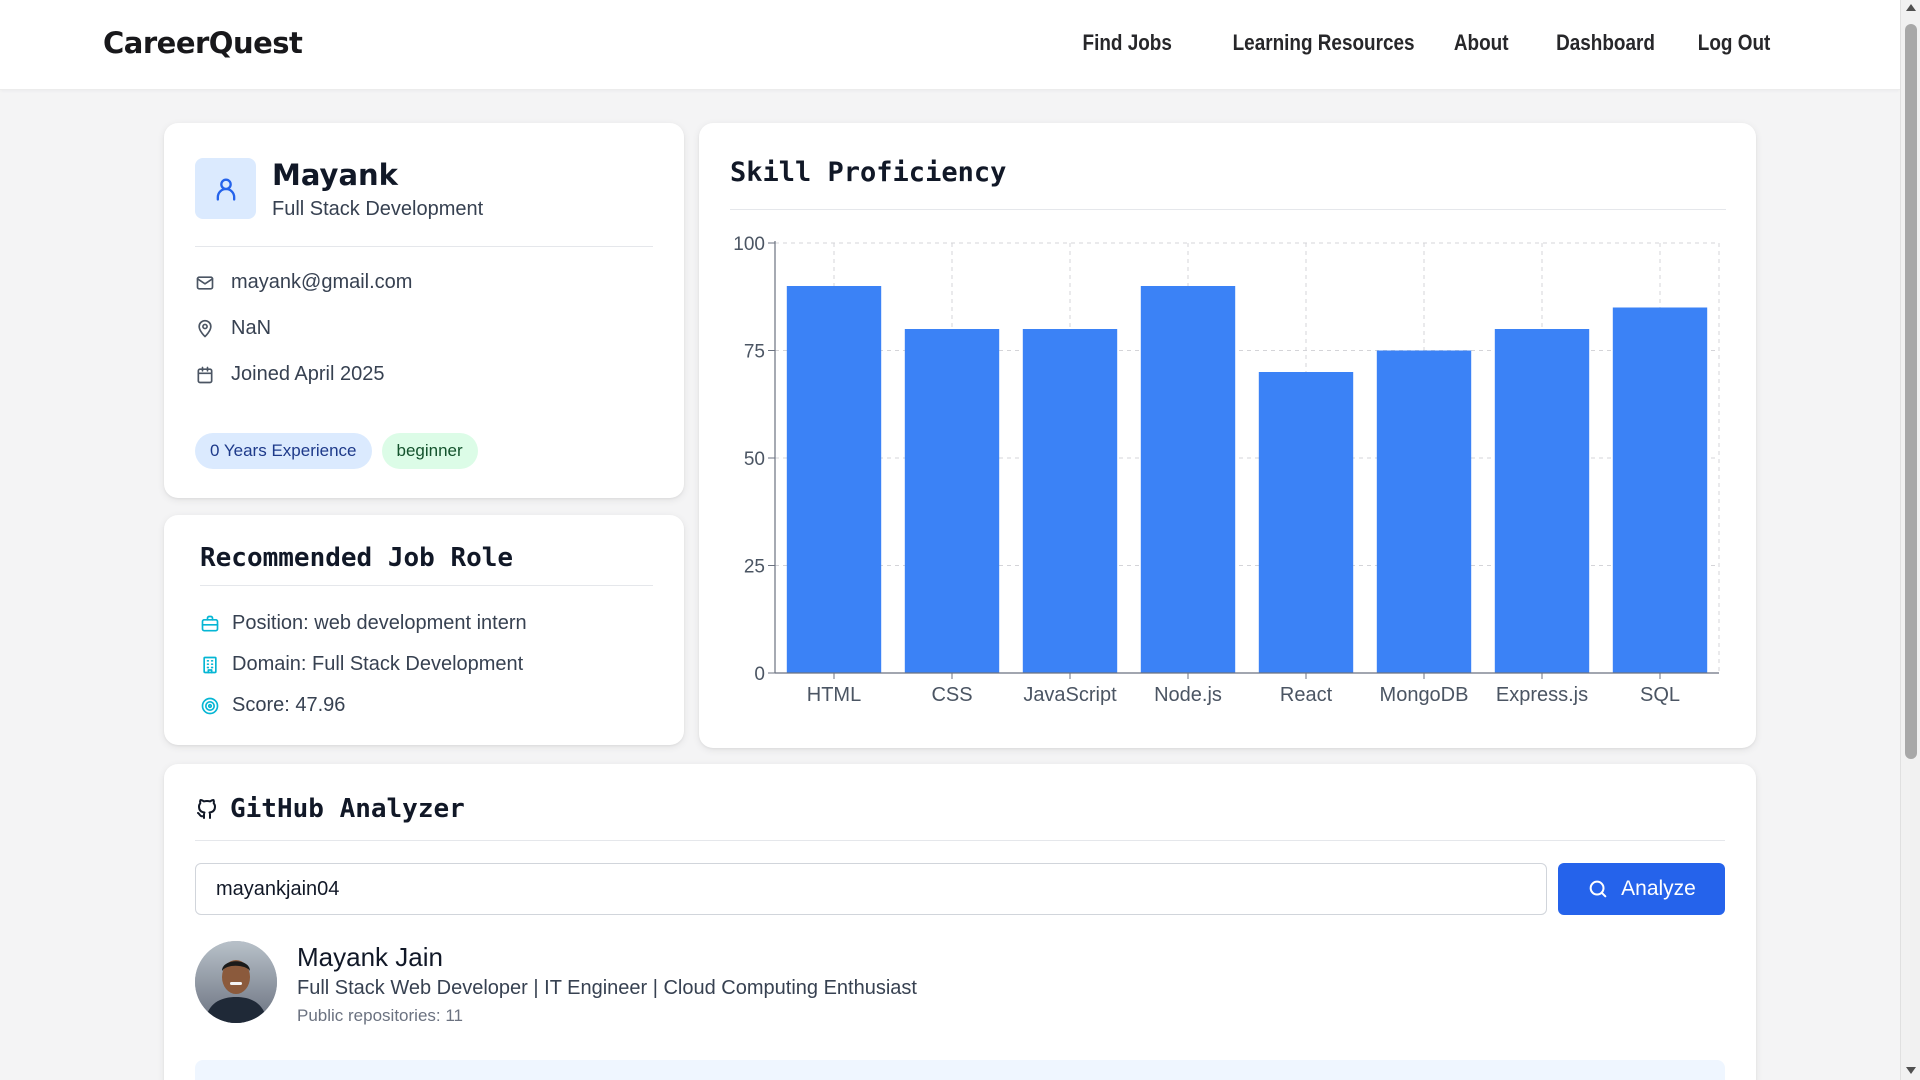  What do you see at coordinates (335, 175) in the screenshot?
I see `profile-name: Mayank` at bounding box center [335, 175].